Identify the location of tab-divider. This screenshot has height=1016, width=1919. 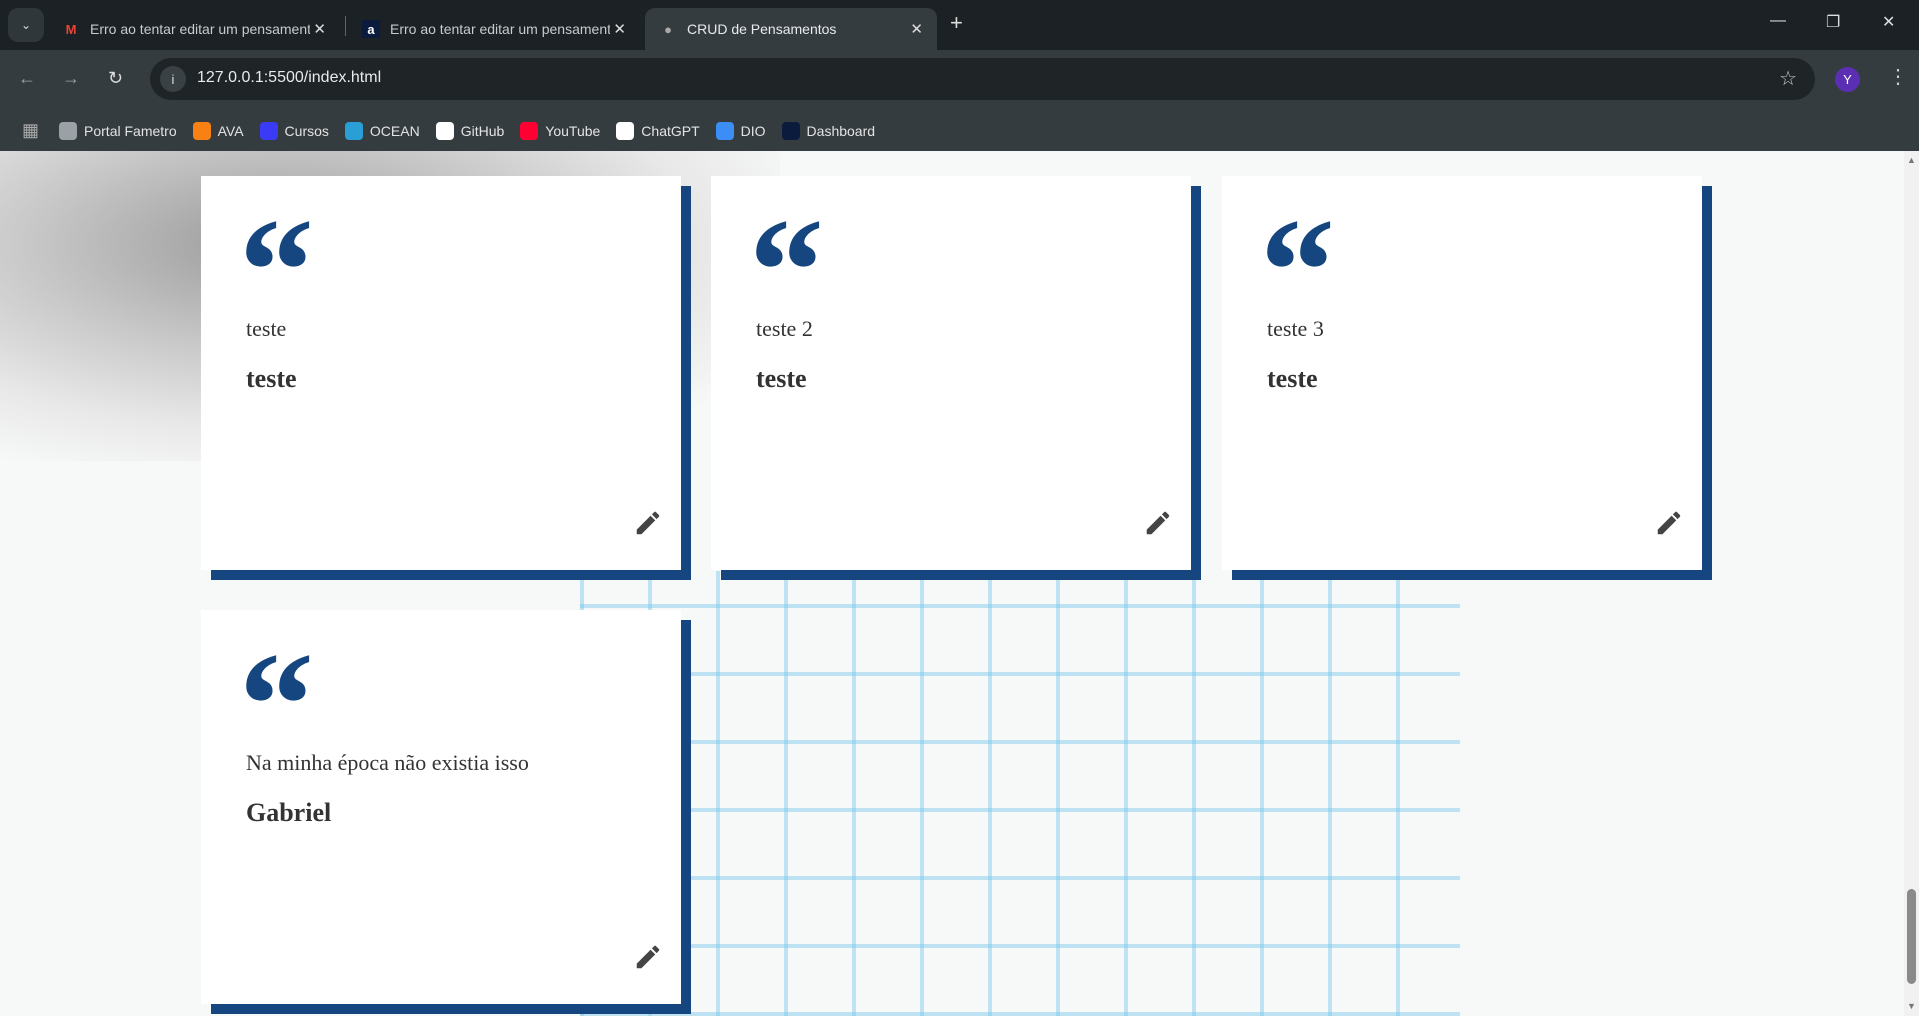
(345, 26).